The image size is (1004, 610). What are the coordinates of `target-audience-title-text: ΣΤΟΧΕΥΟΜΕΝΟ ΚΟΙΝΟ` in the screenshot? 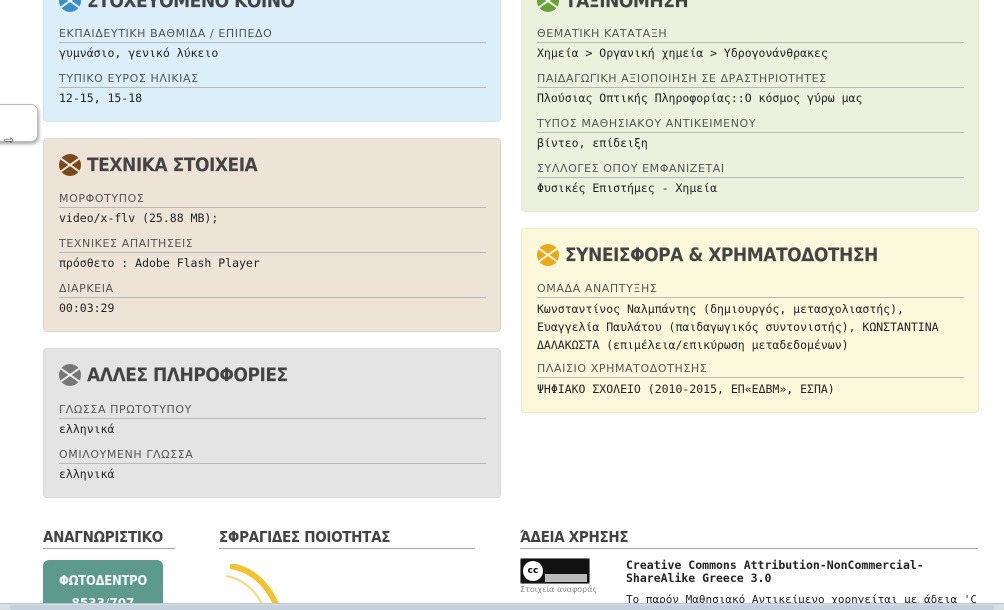 It's located at (191, 6).